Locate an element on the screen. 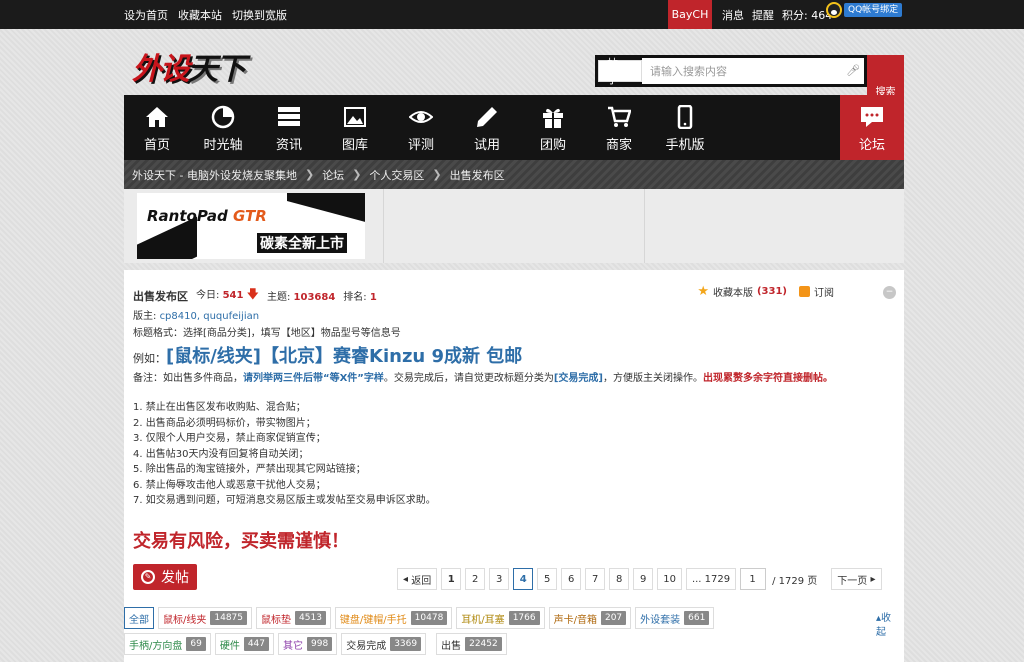 The height and width of the screenshot is (662, 1024). title-format-rule: 标题格式：选择[商品分类]，填写【地区】物品型号等信息号 is located at coordinates (267, 333).